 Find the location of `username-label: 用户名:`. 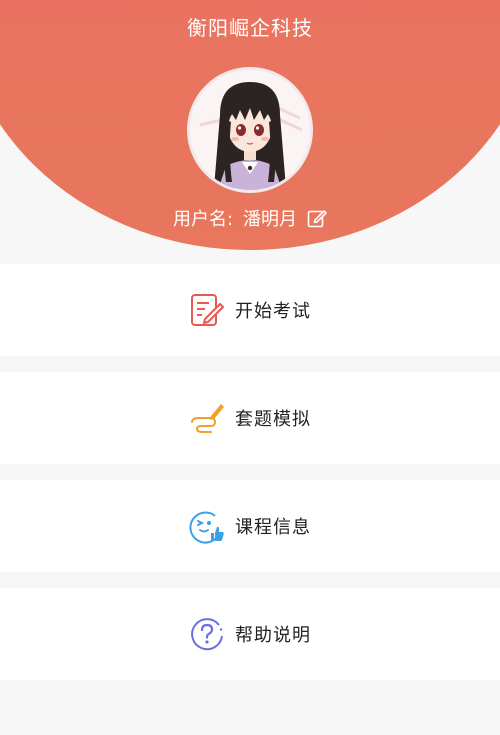

username-label: 用户名: is located at coordinates (203, 219).